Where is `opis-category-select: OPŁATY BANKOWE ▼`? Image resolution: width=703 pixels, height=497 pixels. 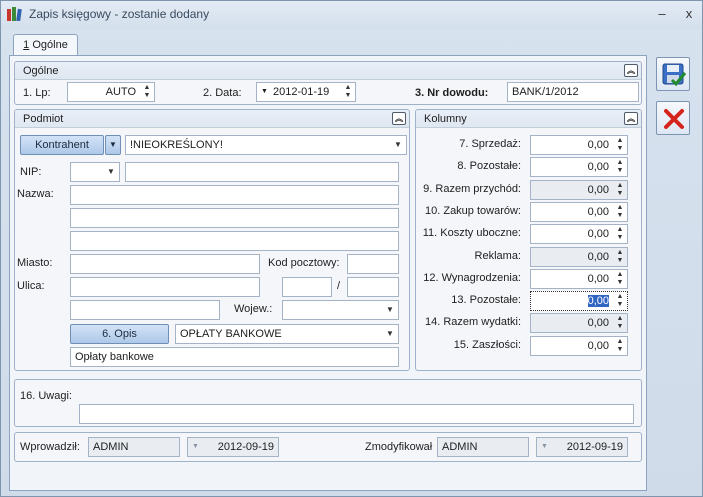
opis-category-select: OPŁATY BANKOWE ▼ is located at coordinates (287, 334).